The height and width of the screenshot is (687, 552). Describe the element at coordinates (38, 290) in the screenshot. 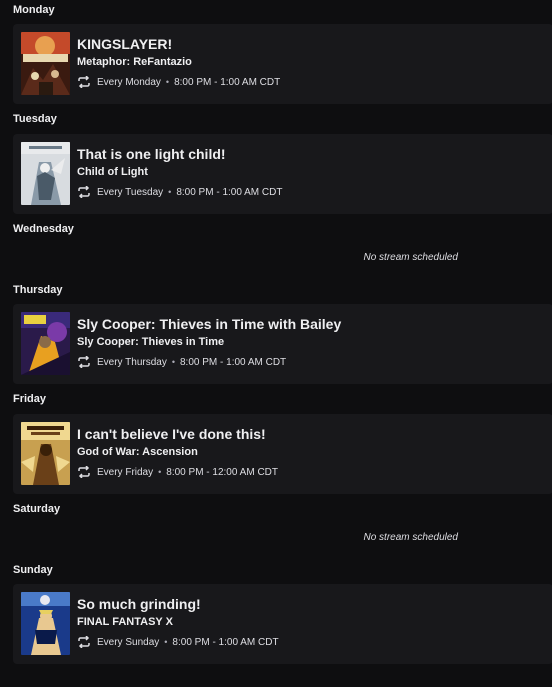

I see `day-label-thursday: Thursday` at that location.